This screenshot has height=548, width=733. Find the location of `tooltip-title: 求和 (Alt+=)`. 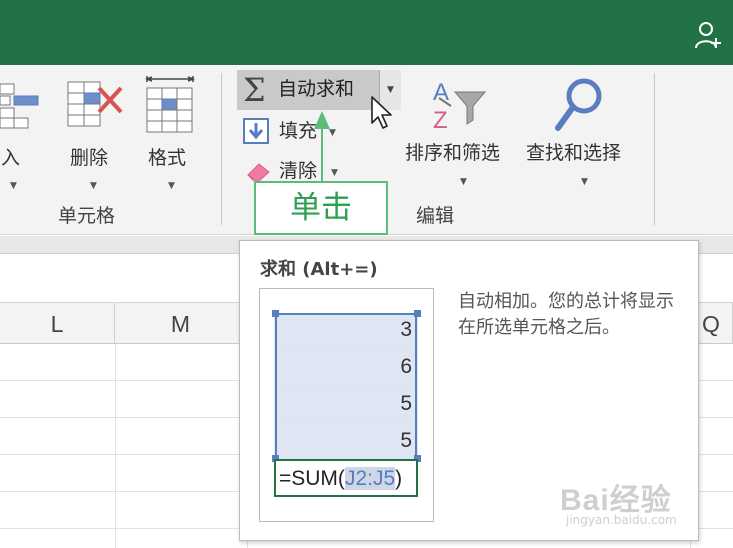

tooltip-title: 求和 (Alt+=) is located at coordinates (319, 269).